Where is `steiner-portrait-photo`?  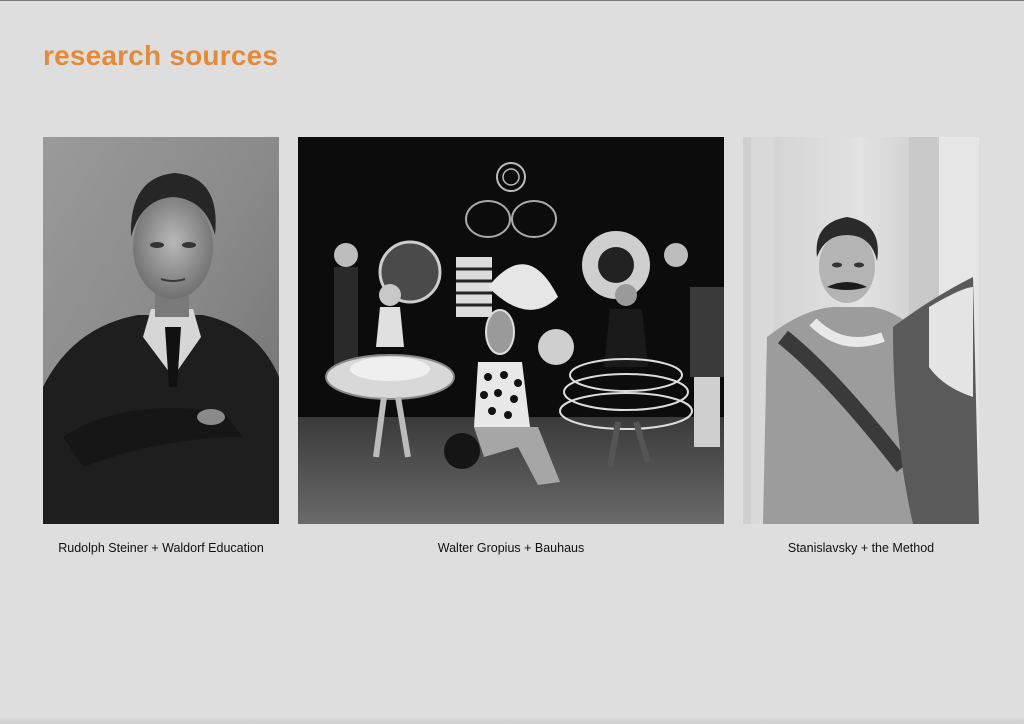 steiner-portrait-photo is located at coordinates (161, 330).